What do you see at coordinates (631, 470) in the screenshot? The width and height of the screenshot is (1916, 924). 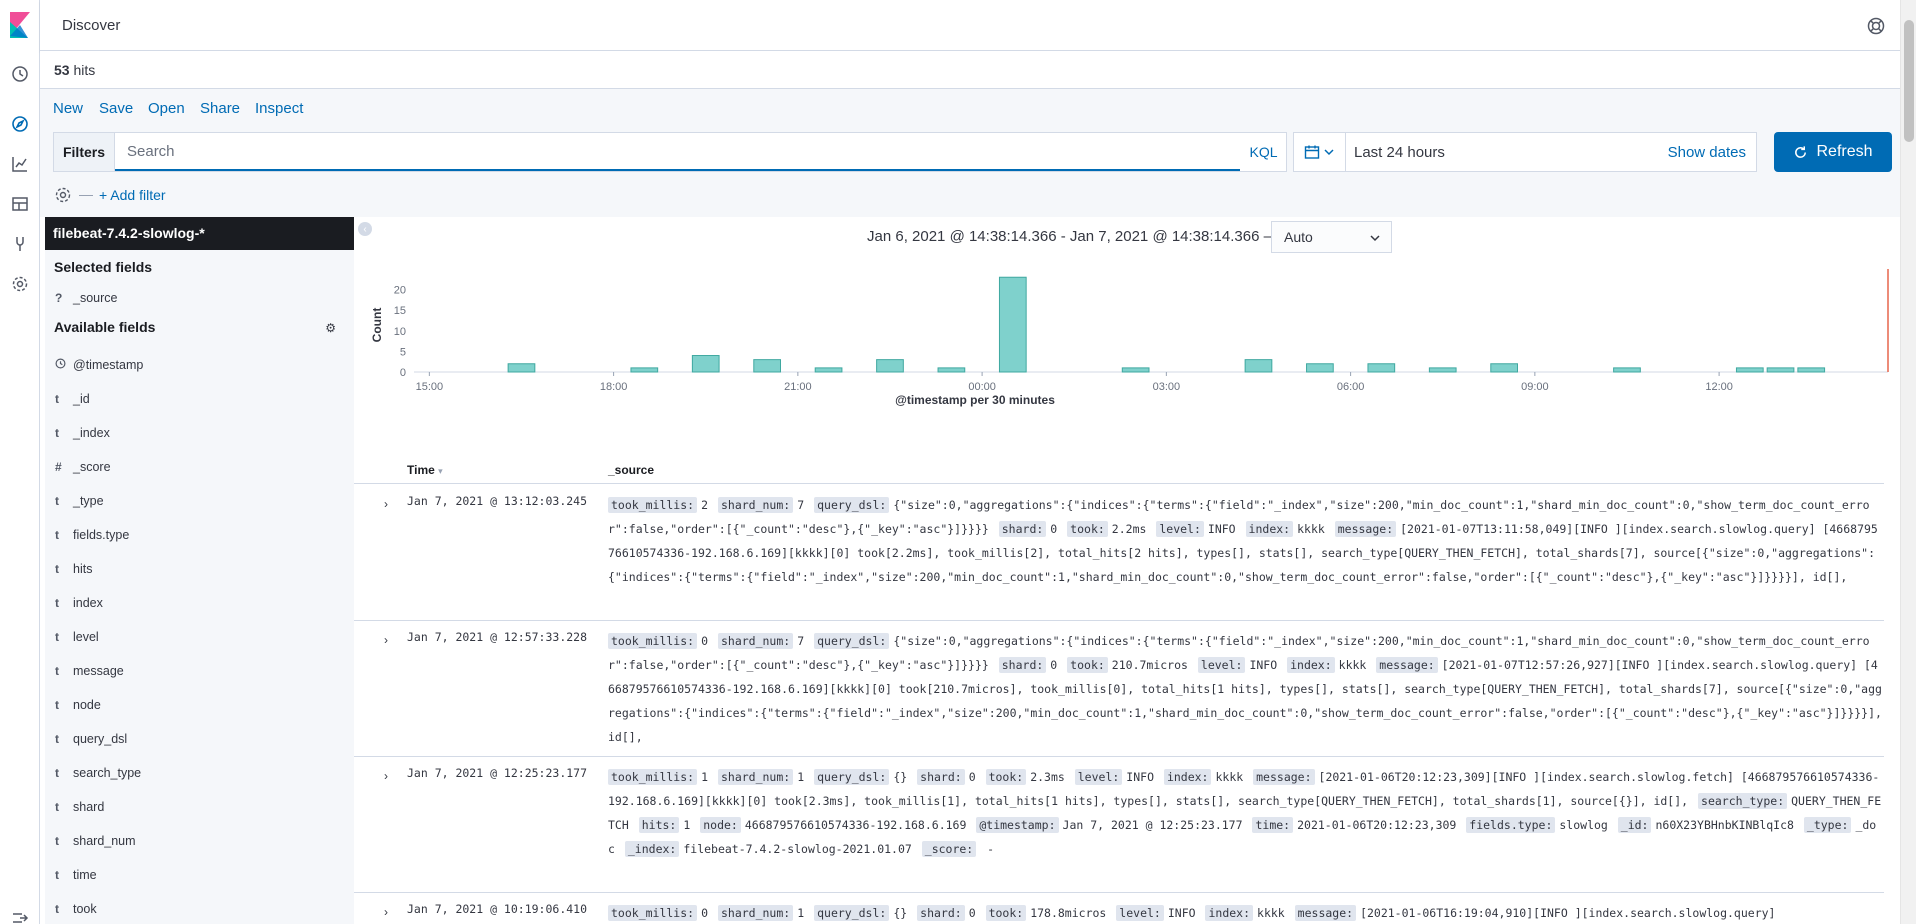 I see `column-header-source: _source` at bounding box center [631, 470].